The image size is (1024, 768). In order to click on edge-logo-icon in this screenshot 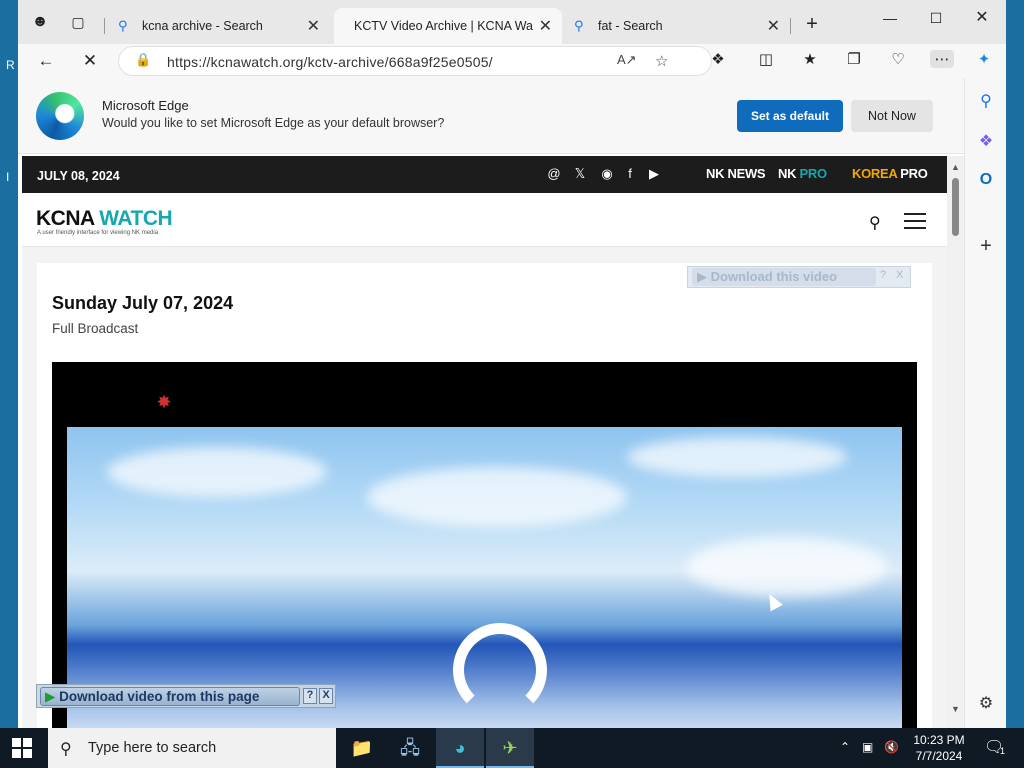, I will do `click(60, 116)`.